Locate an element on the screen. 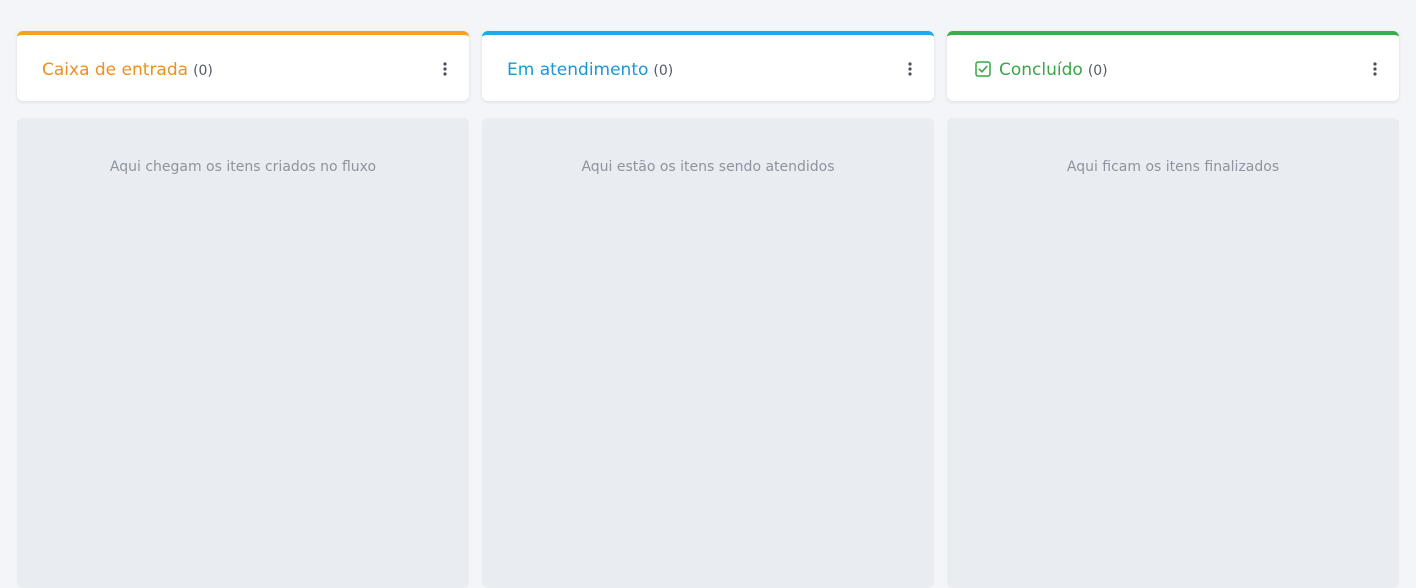 The width and height of the screenshot is (1416, 588). column-header: Em atendimento (0) is located at coordinates (708, 66).